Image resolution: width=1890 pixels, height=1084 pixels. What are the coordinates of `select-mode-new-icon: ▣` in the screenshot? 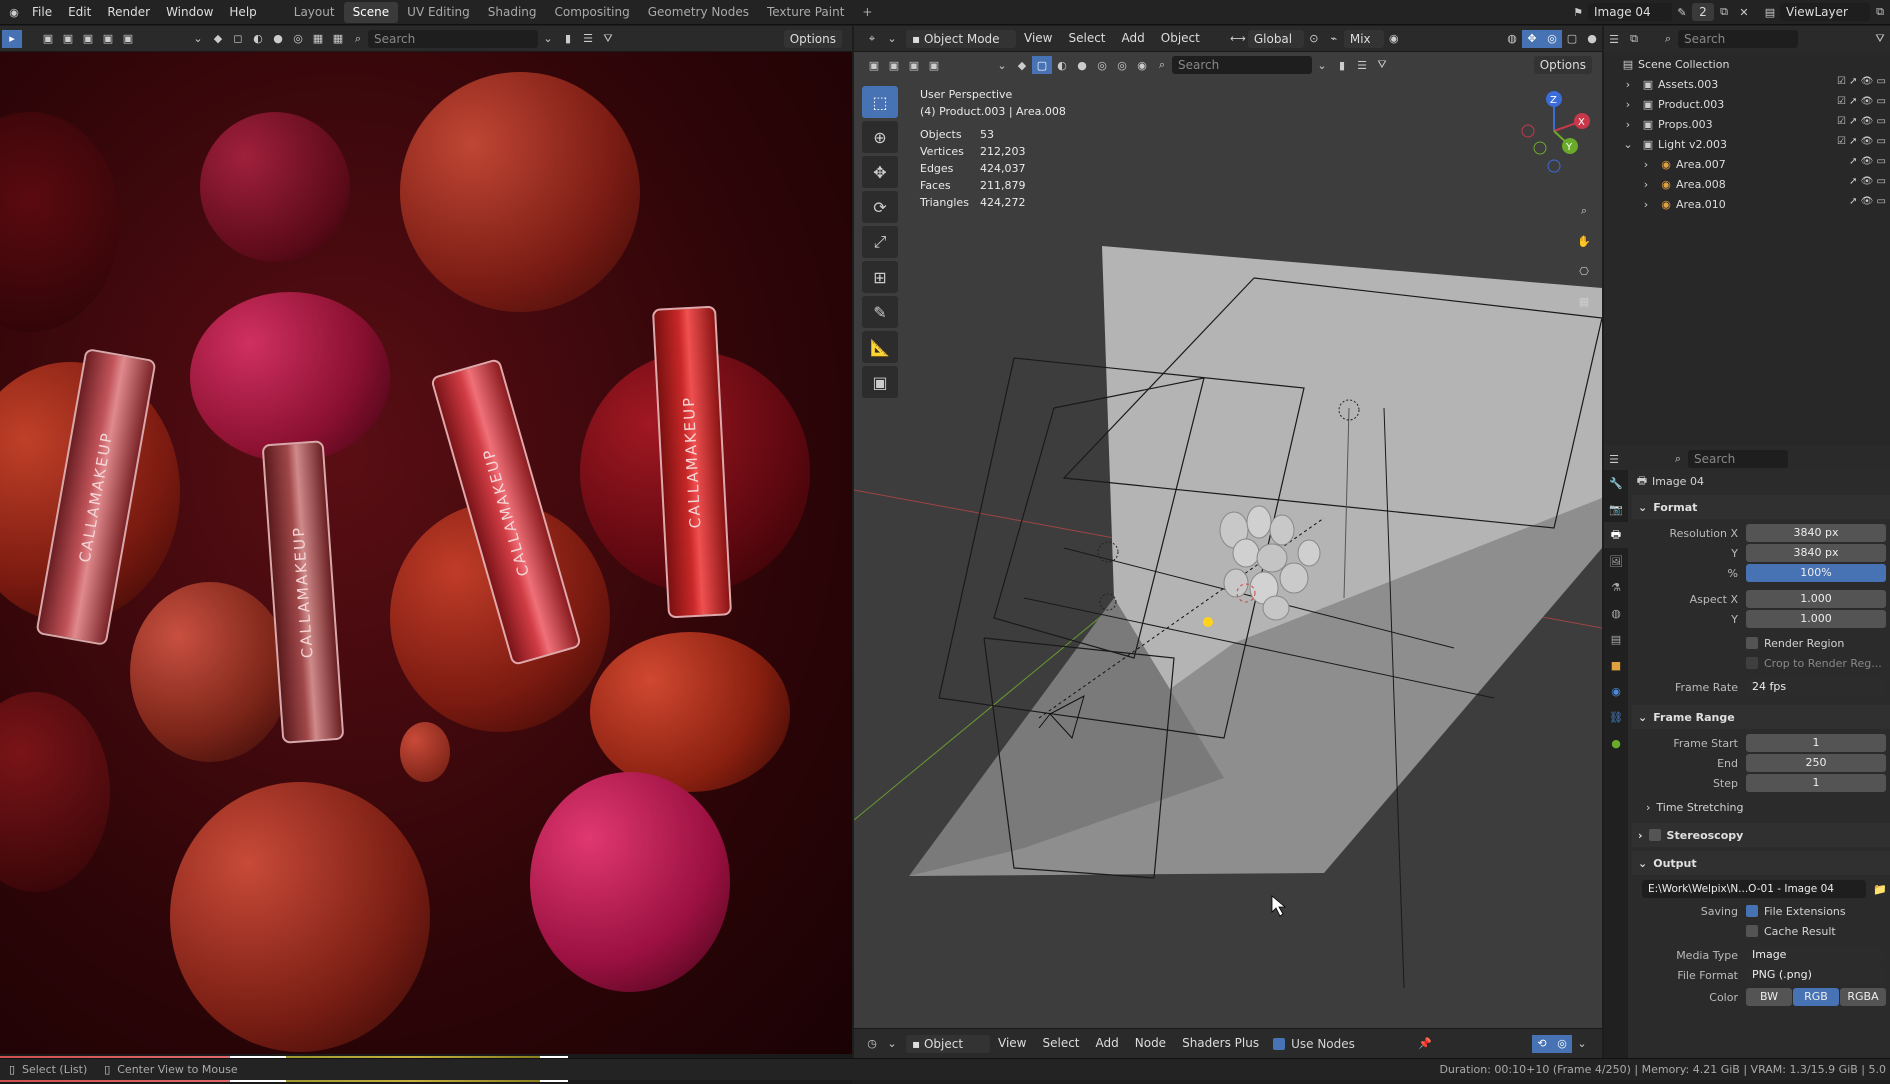 It's located at (48, 39).